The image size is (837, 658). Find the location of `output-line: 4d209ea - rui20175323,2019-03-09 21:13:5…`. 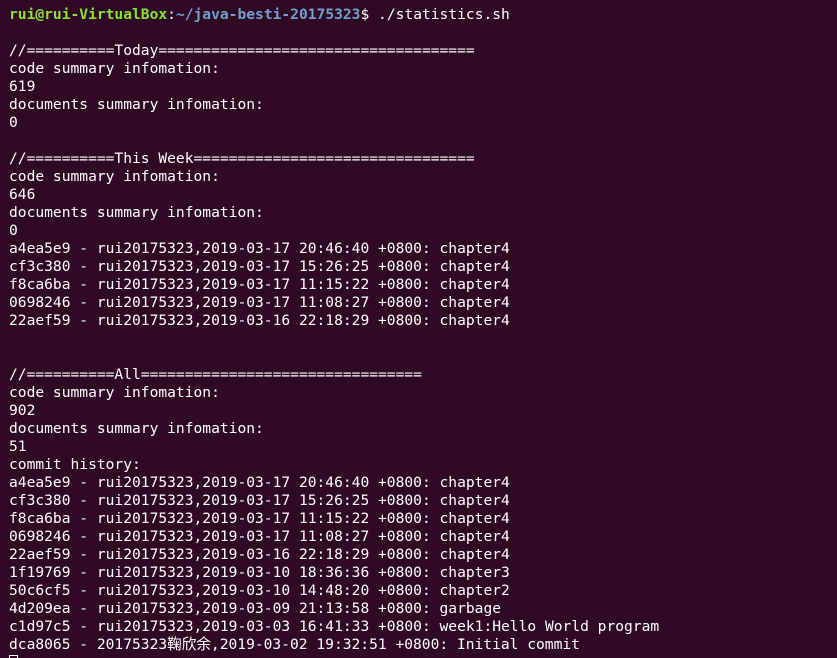

output-line: 4d209ea - rui20175323,2019-03-09 21:13:5… is located at coordinates (255, 608).